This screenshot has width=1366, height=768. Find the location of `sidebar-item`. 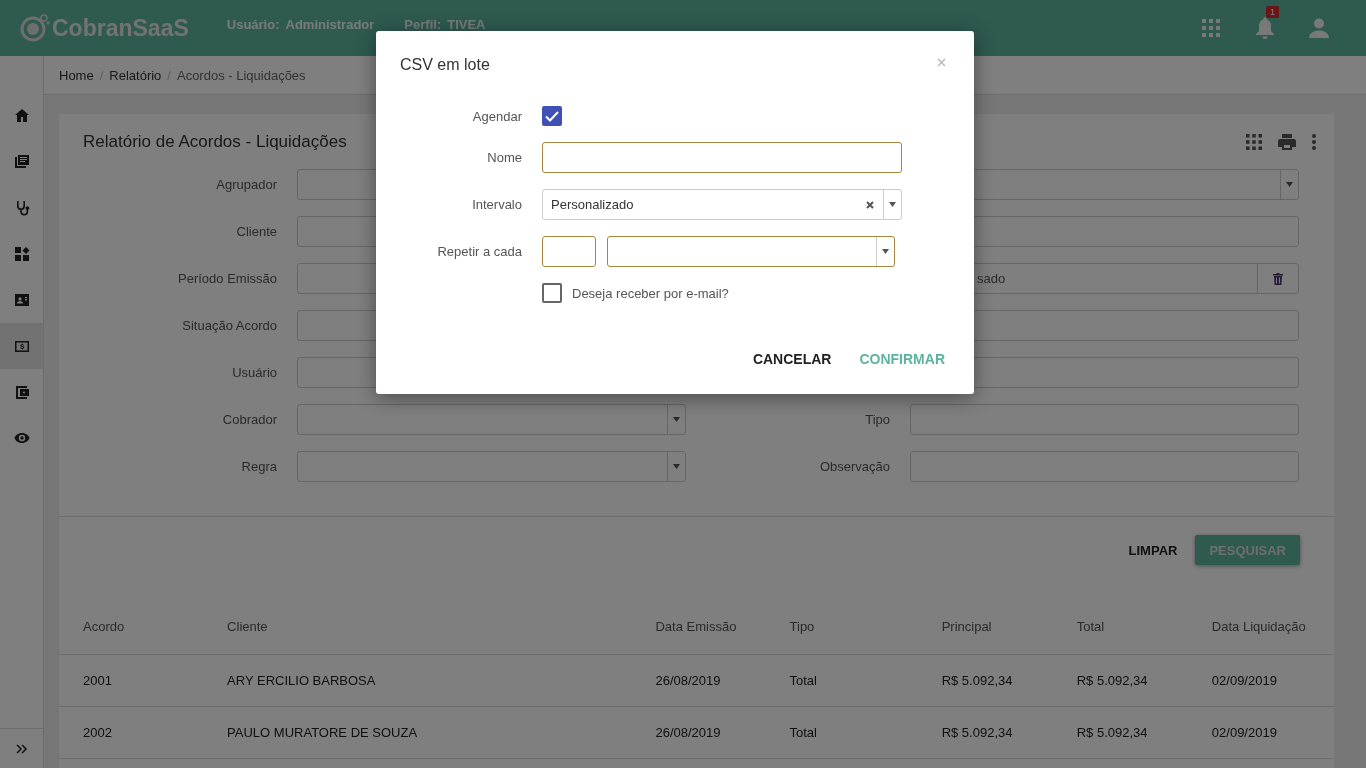

sidebar-item is located at coordinates (21, 346).